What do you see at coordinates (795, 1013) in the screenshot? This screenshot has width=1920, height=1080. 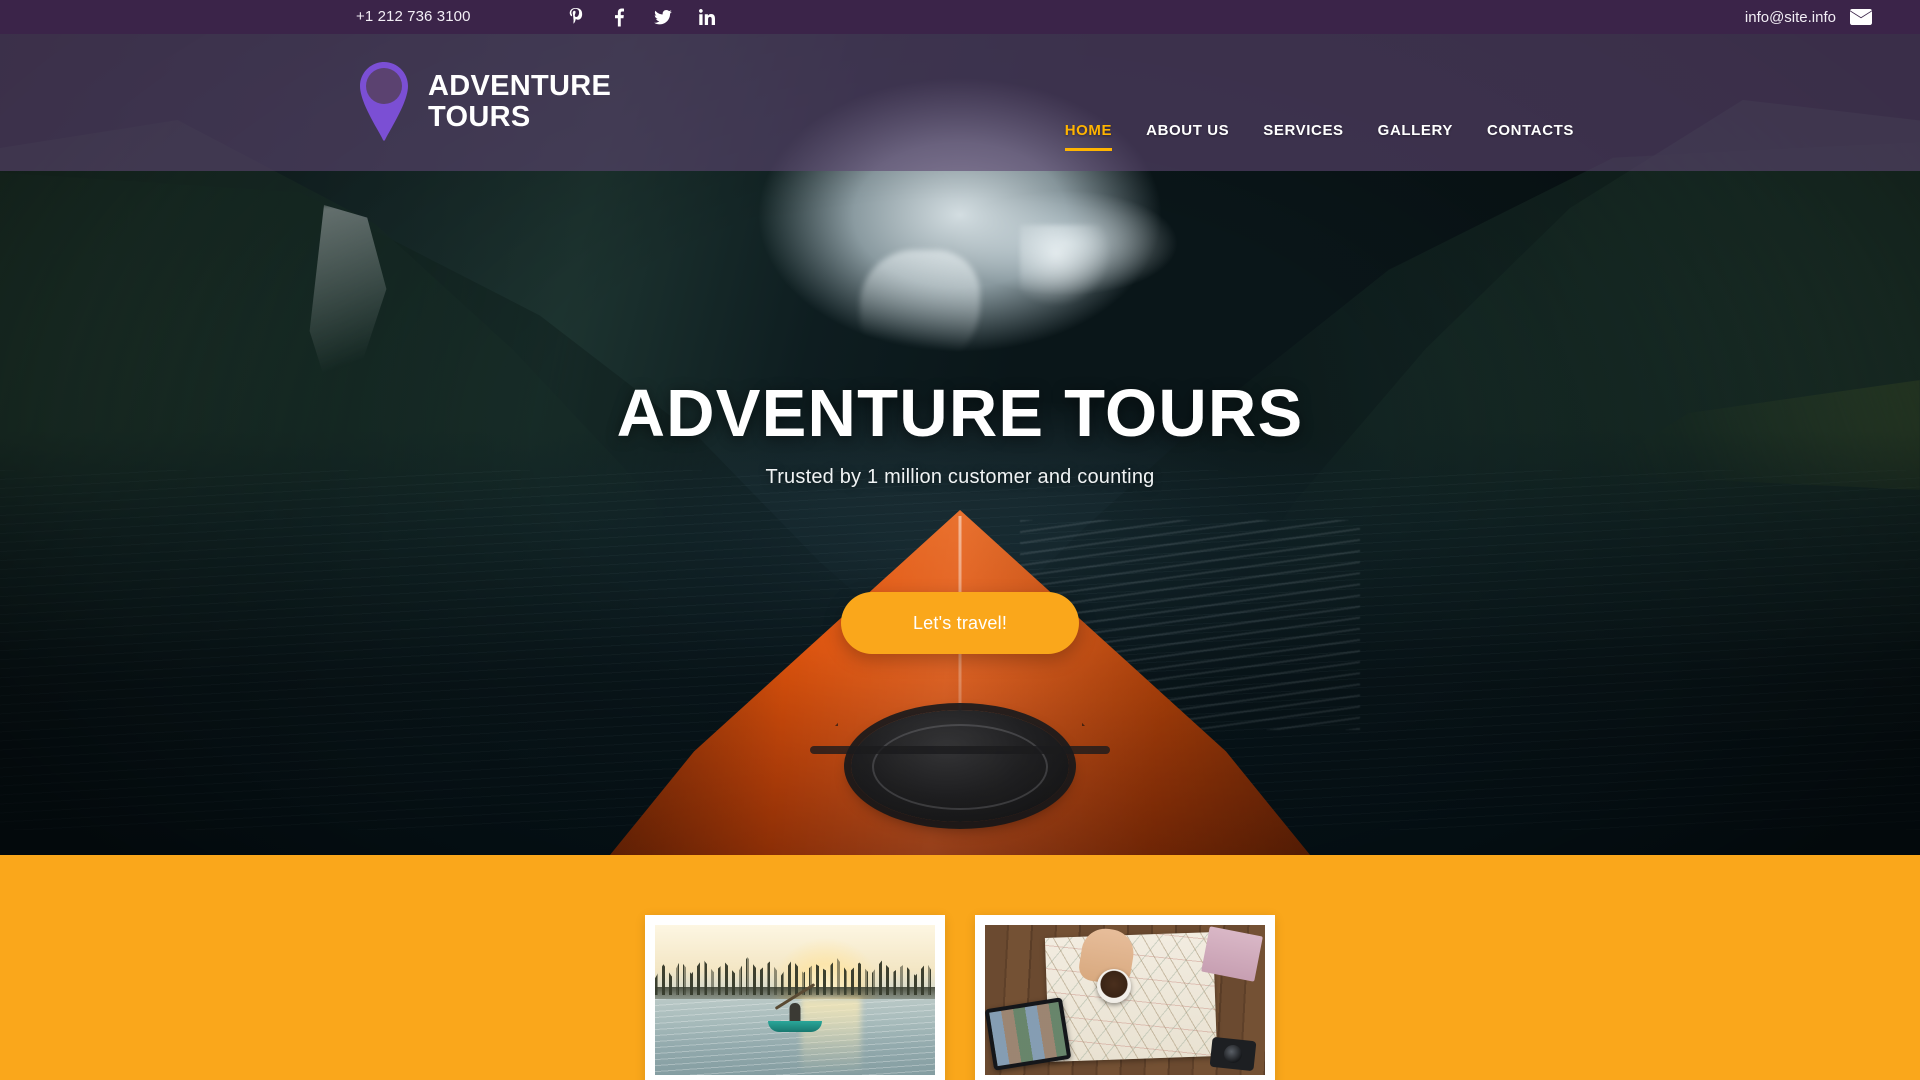 I see `paddler` at bounding box center [795, 1013].